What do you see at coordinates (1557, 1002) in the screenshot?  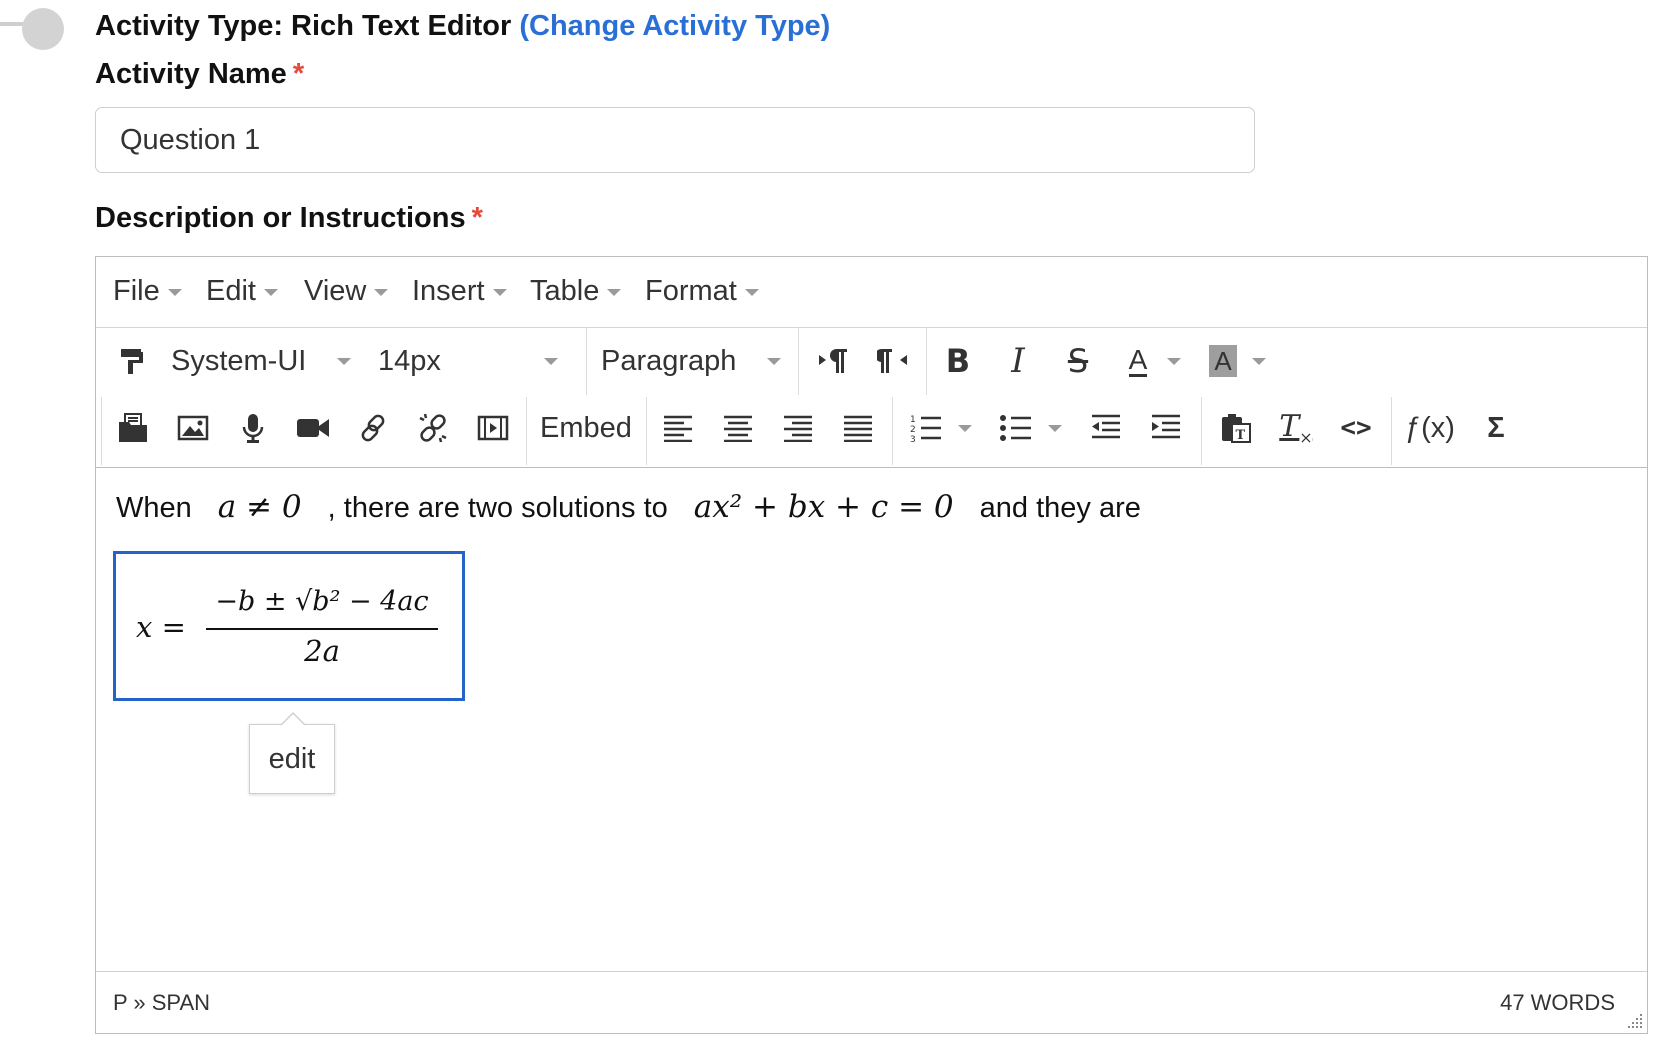 I see `word-count: 47 WORDS` at bounding box center [1557, 1002].